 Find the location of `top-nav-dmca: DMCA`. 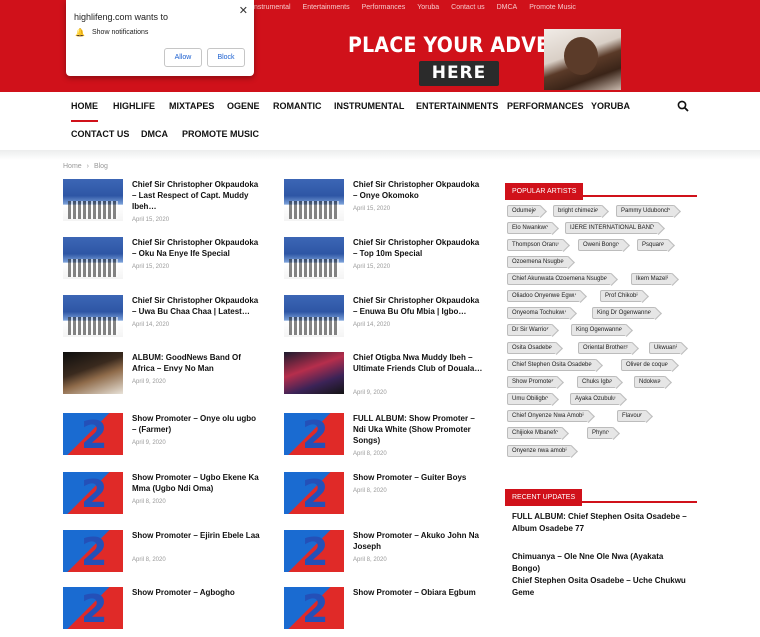

top-nav-dmca: DMCA is located at coordinates (507, 7).